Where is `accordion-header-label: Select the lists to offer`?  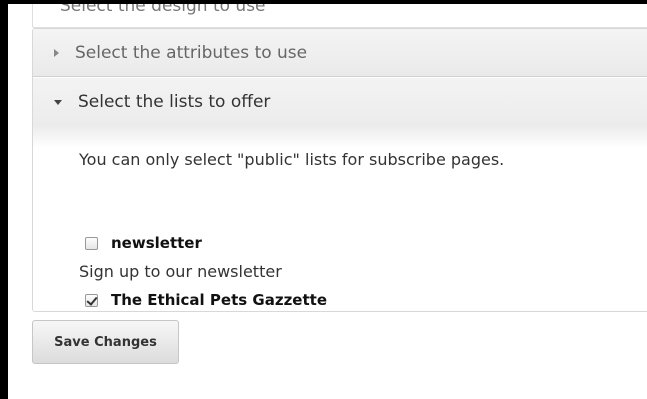 accordion-header-label: Select the lists to offer is located at coordinates (174, 102).